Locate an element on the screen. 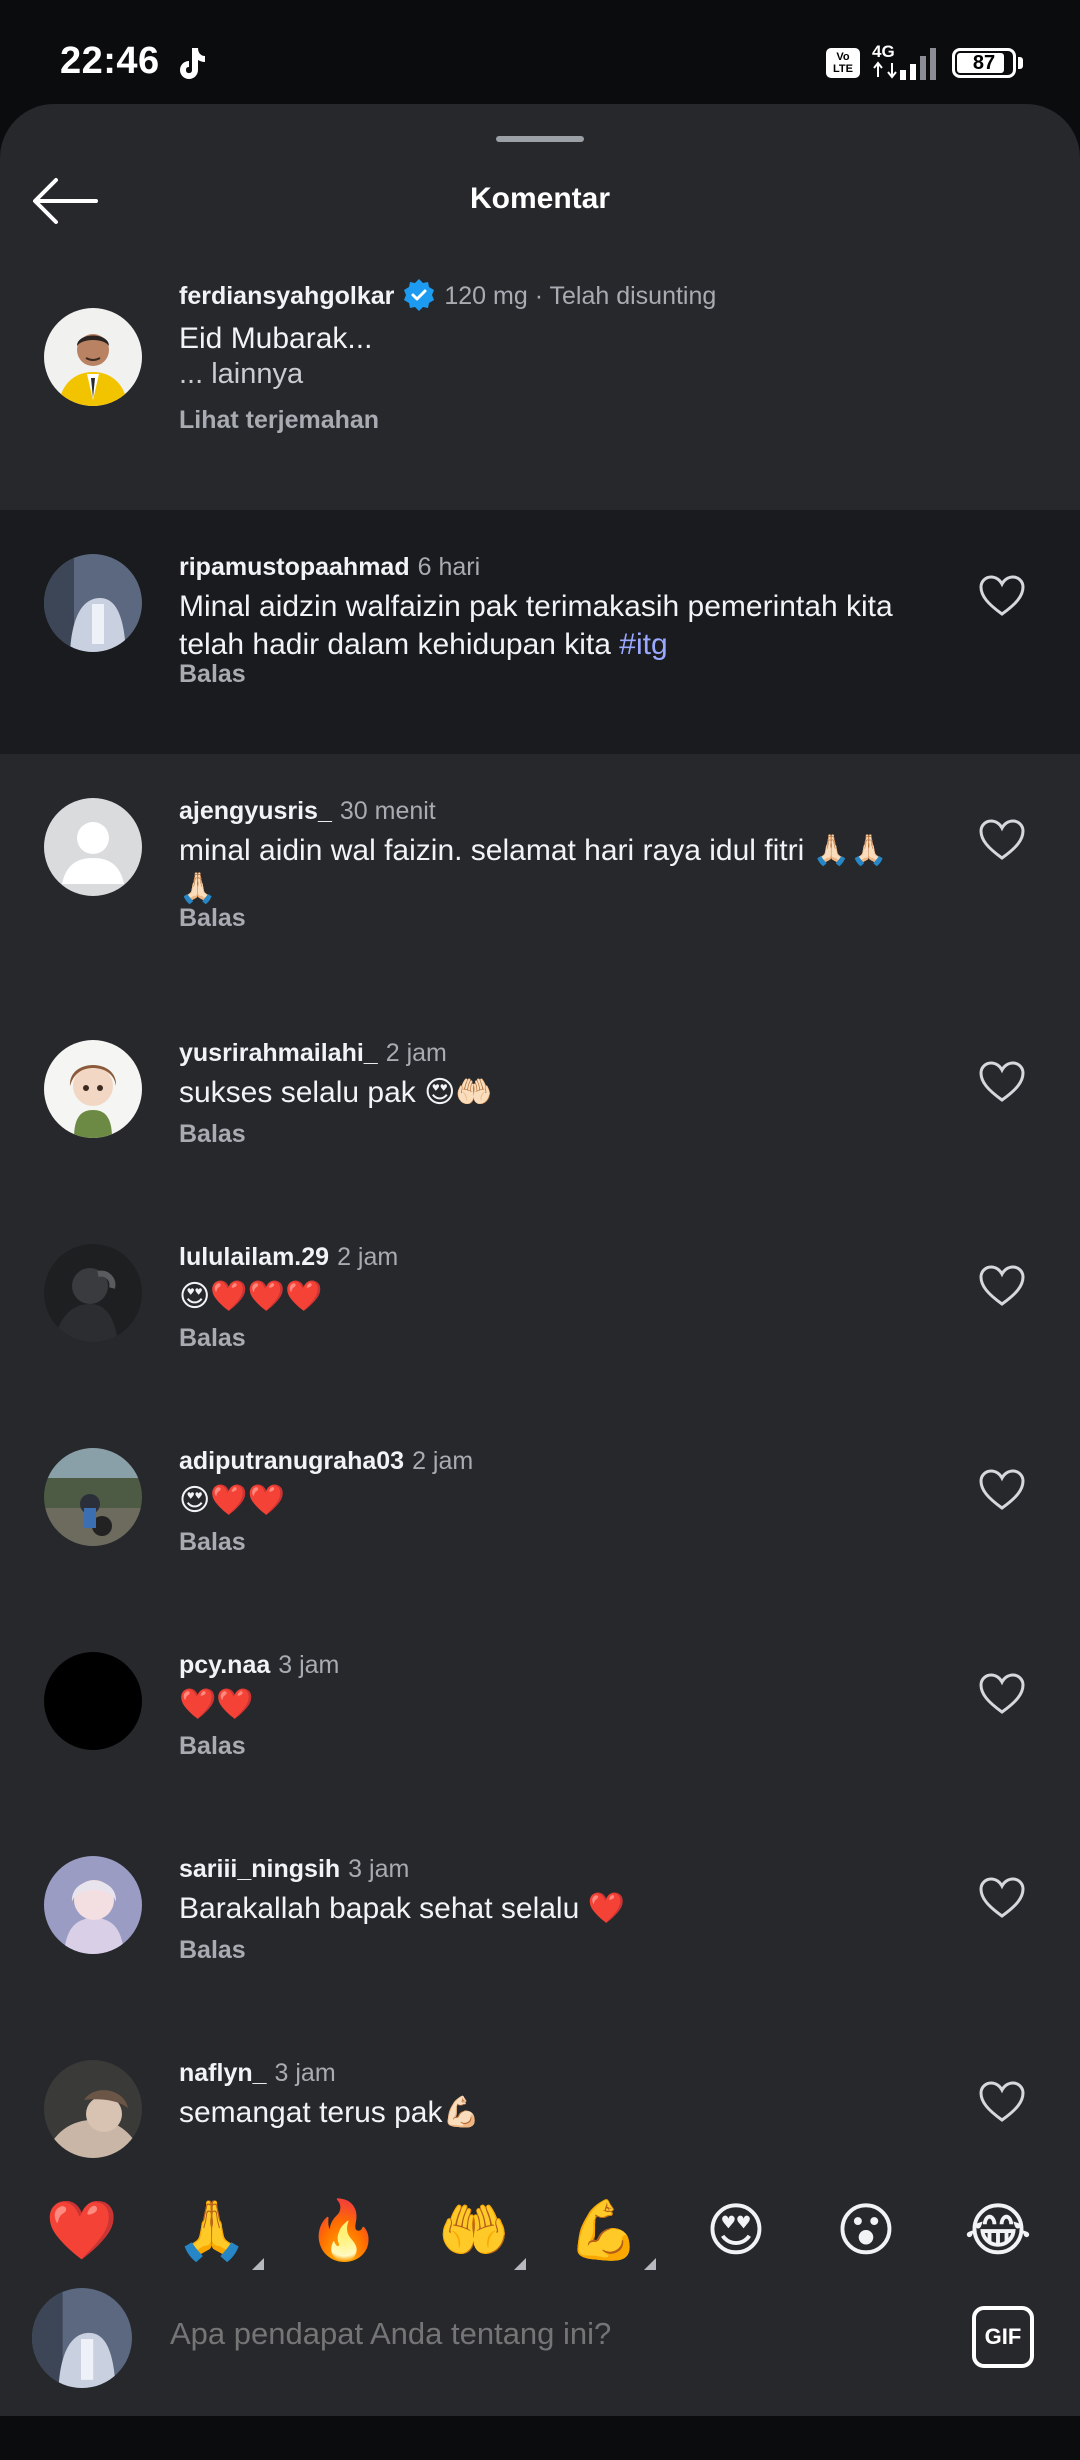 This screenshot has width=1080, height=2460. comment-header: ripamustopaahmad 6 hari is located at coordinates (329, 567).